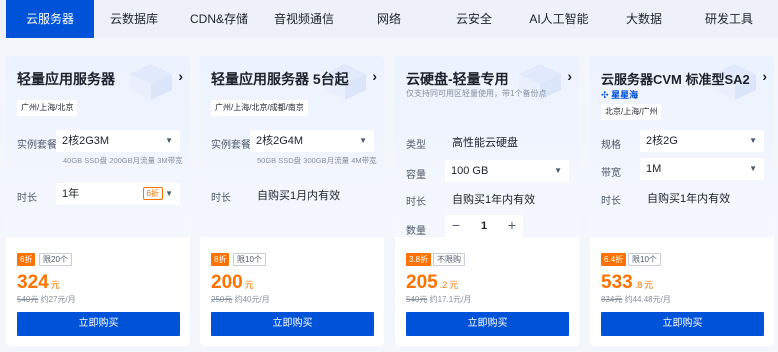 The width and height of the screenshot is (778, 352). I want to click on tab-big-data: 大数据, so click(644, 19).